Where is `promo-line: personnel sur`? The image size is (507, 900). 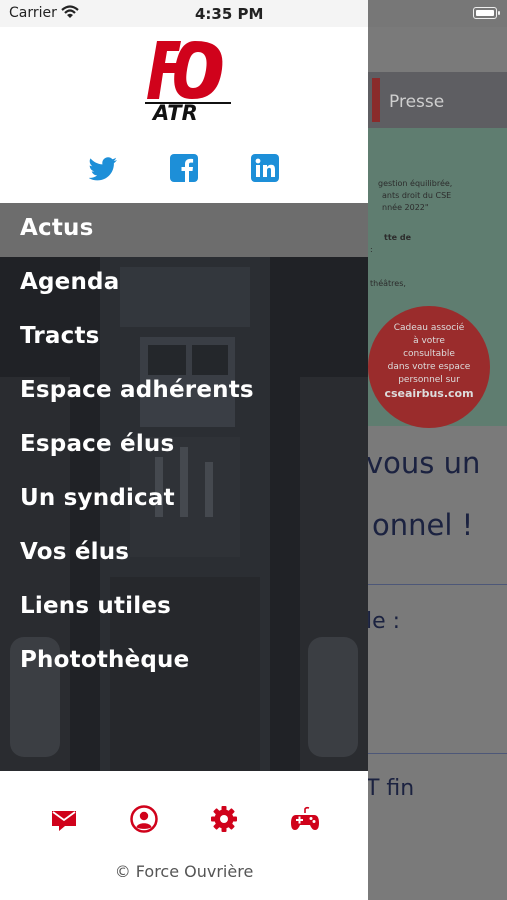
promo-line: personnel sur is located at coordinates (429, 380).